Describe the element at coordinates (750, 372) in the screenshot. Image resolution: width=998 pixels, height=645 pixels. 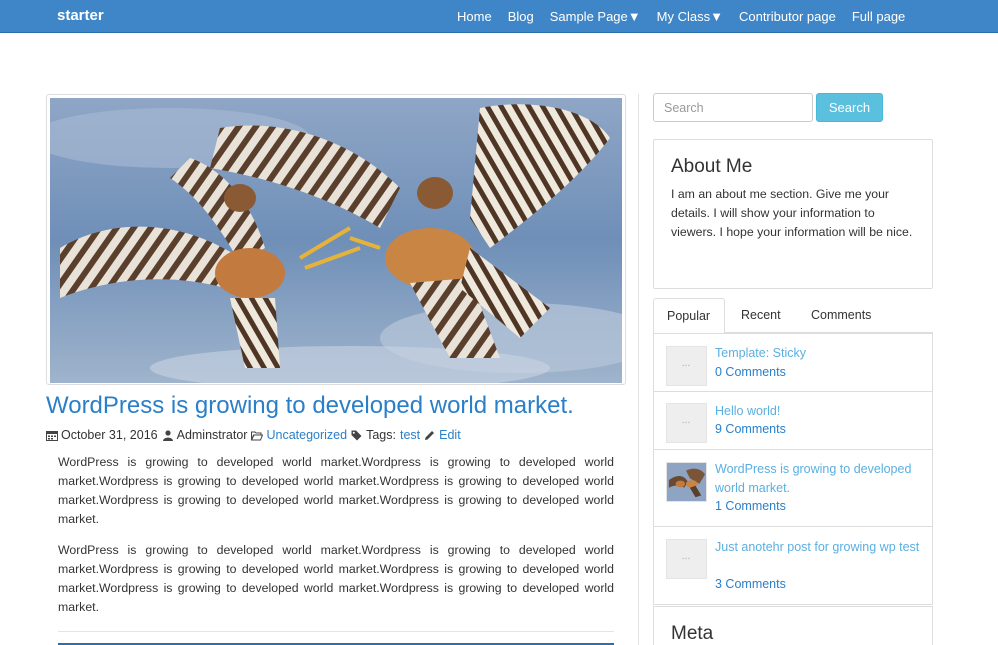
I see `popular-post-comments: 0 Comments` at that location.